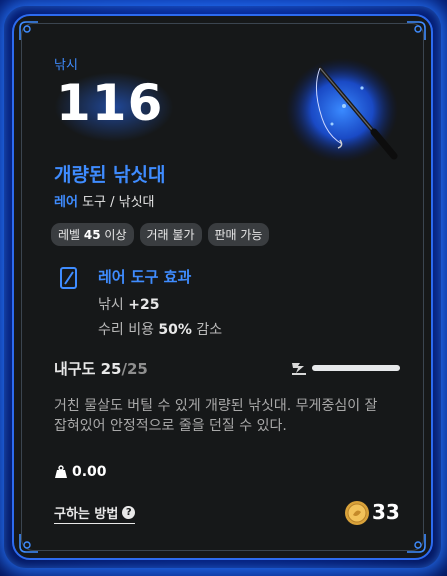 The width and height of the screenshot is (447, 576). I want to click on tag-sellable: 판매 가능, so click(238, 234).